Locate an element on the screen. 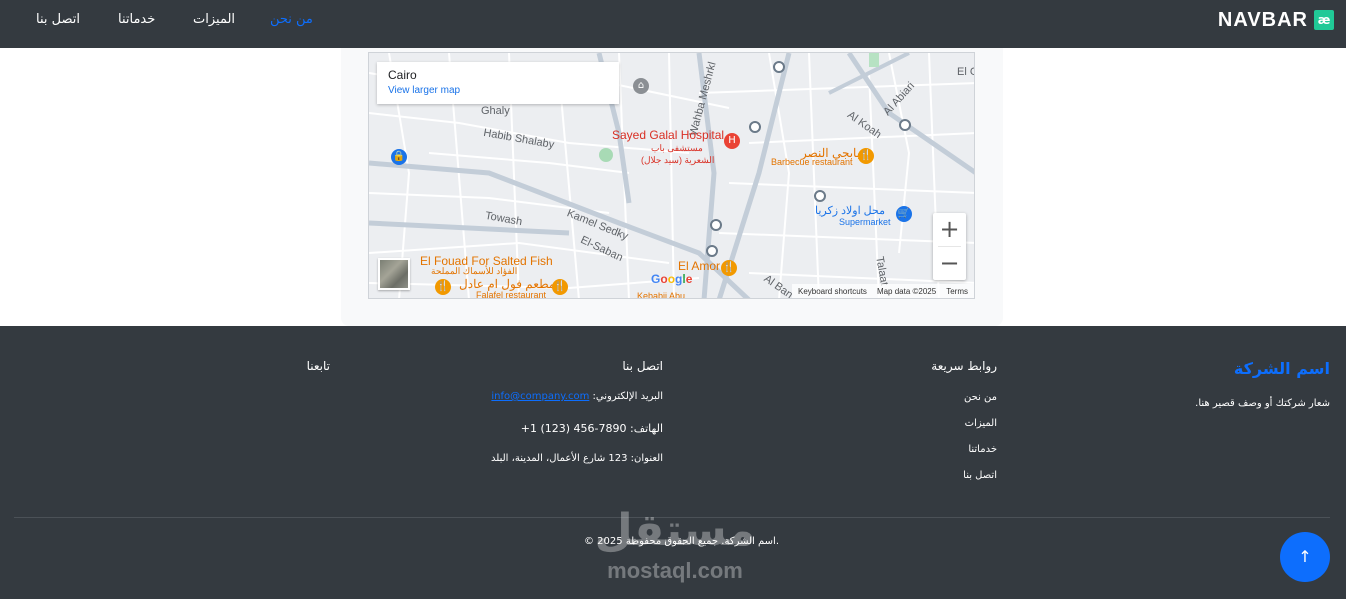 This screenshot has height=599, width=1346. watermark-arabic: مستقل is located at coordinates (675, 530).